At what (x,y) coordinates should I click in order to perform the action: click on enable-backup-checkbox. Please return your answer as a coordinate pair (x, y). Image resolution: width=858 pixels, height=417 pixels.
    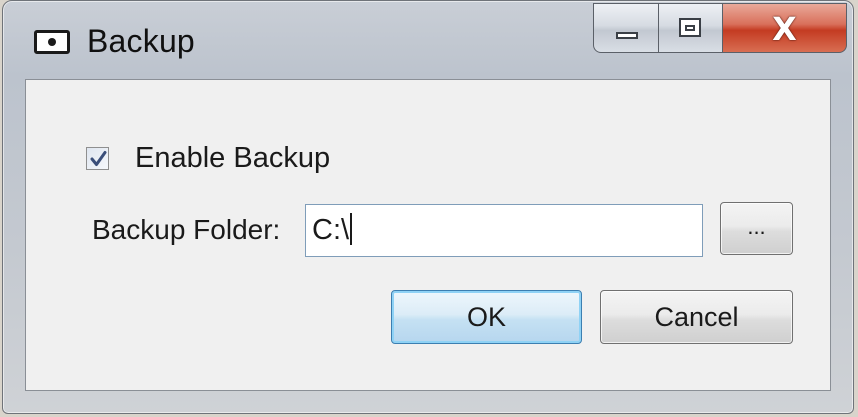
    Looking at the image, I should click on (97, 158).